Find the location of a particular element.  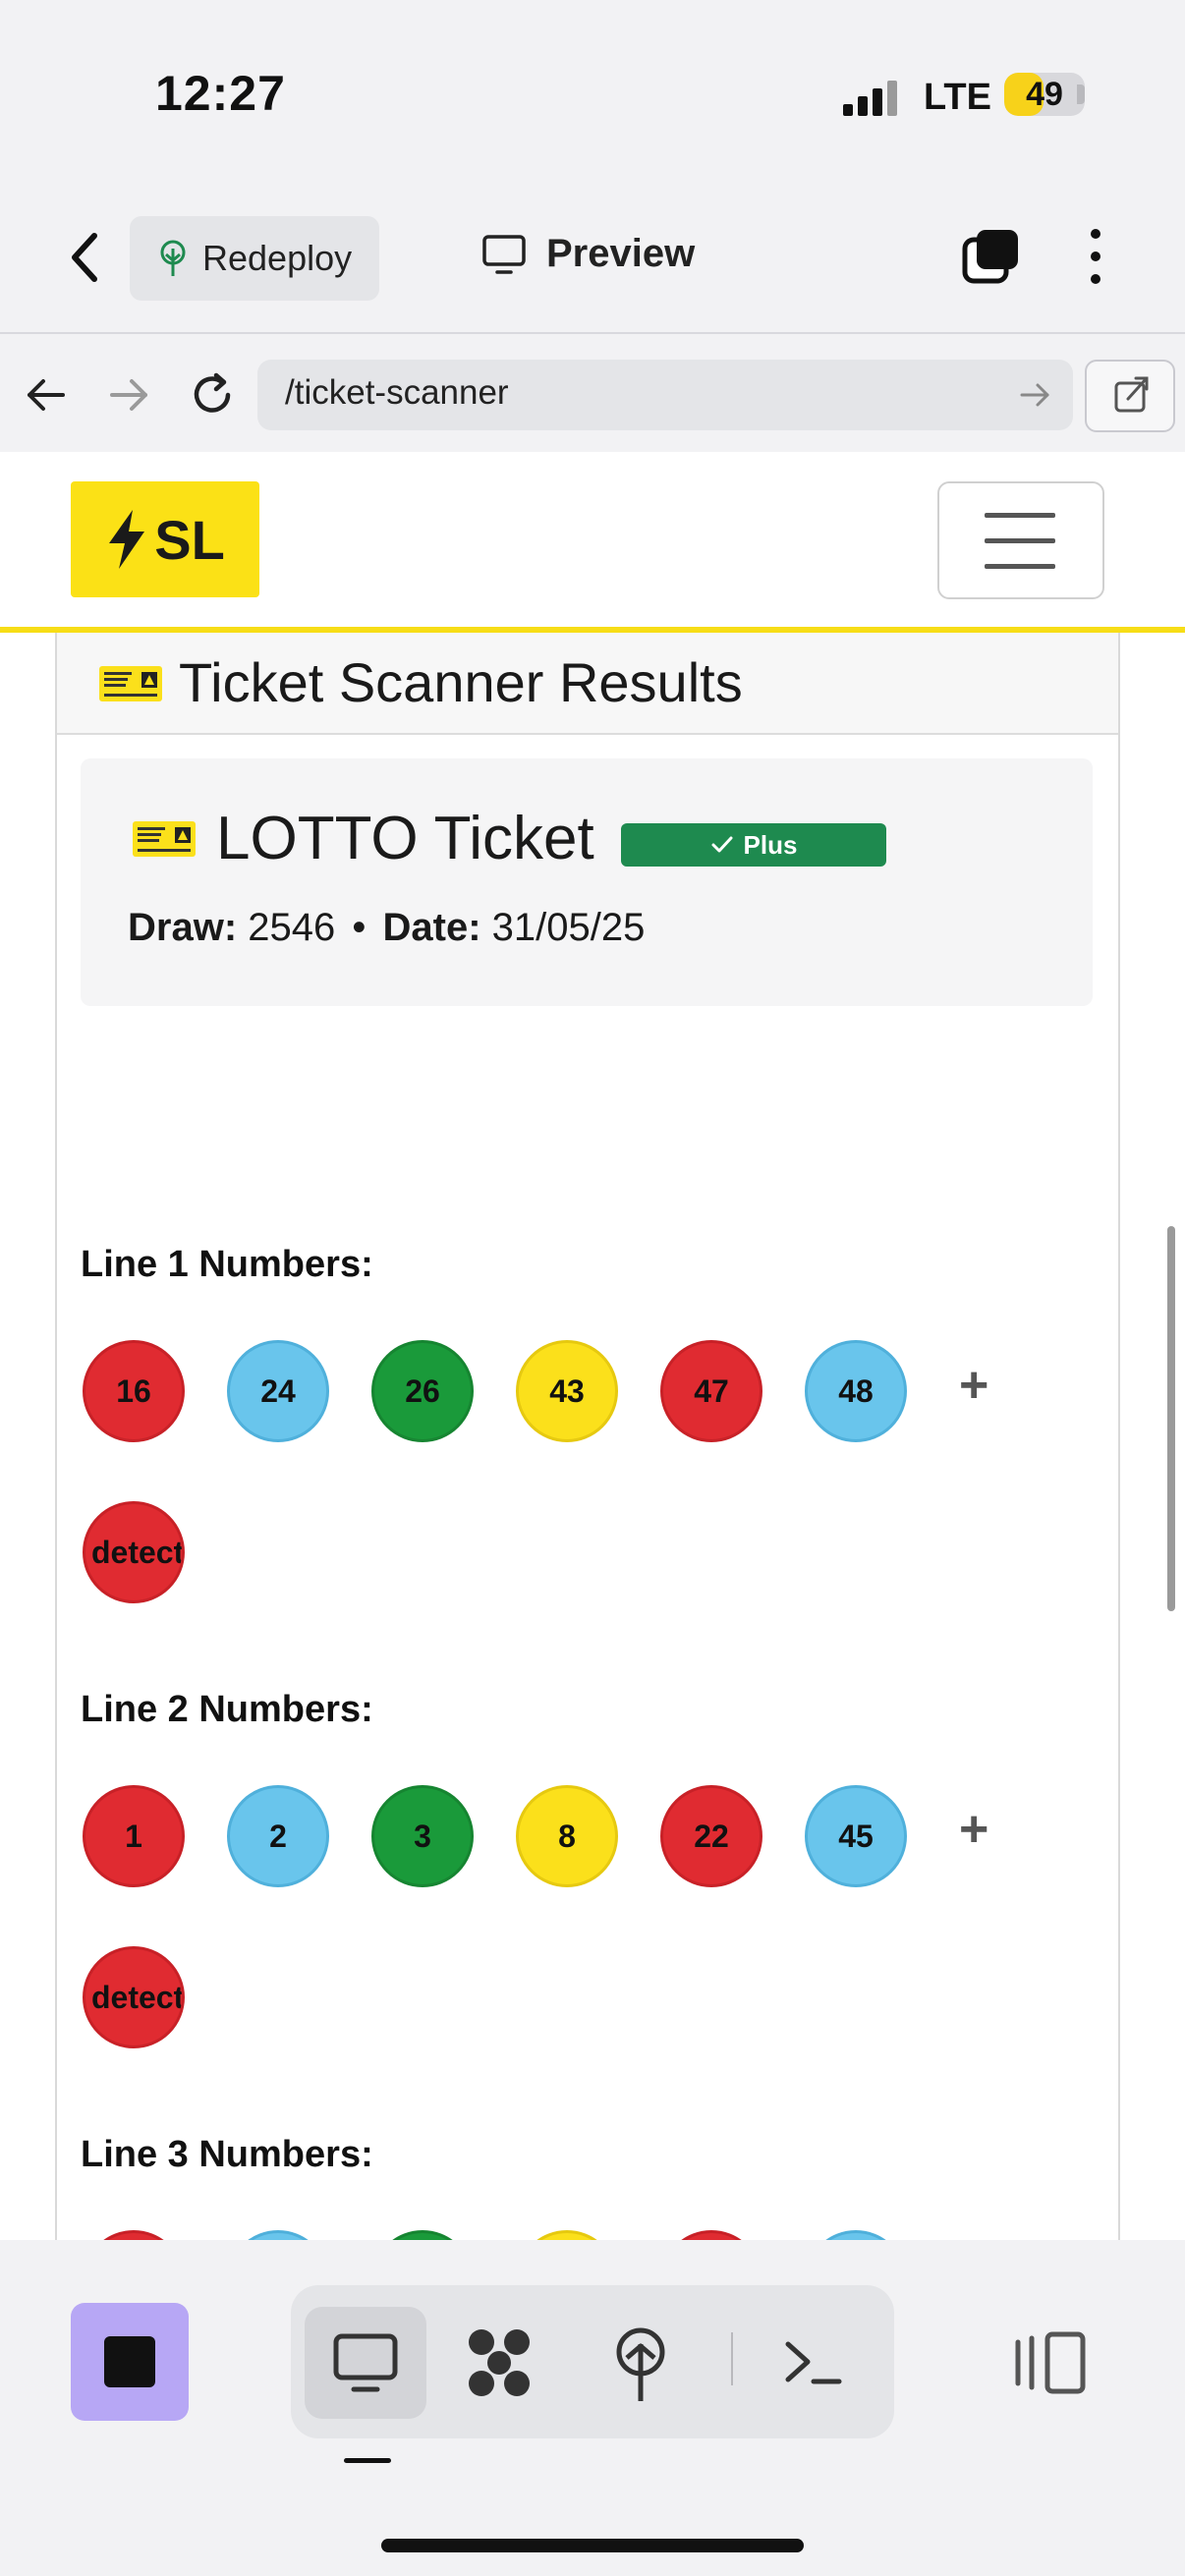

arrow-right-icon is located at coordinates (129, 395).